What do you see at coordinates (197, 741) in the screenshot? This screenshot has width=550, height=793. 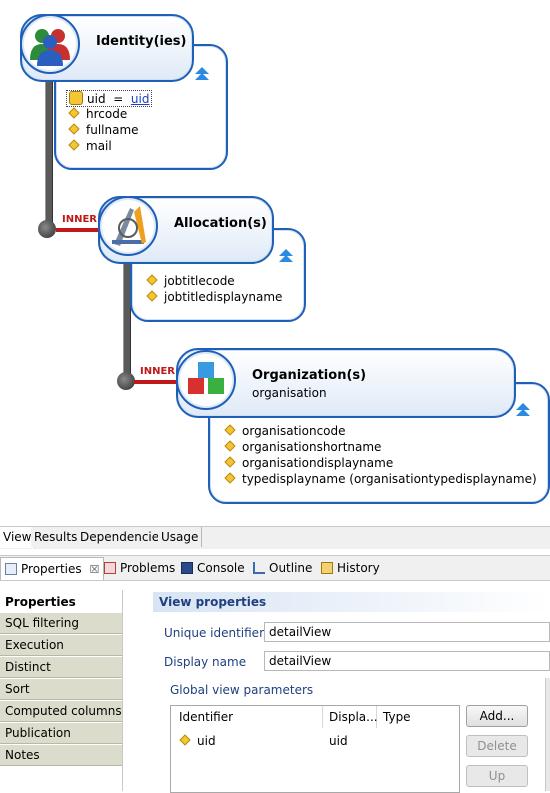 I see `table-row: uid` at bounding box center [197, 741].